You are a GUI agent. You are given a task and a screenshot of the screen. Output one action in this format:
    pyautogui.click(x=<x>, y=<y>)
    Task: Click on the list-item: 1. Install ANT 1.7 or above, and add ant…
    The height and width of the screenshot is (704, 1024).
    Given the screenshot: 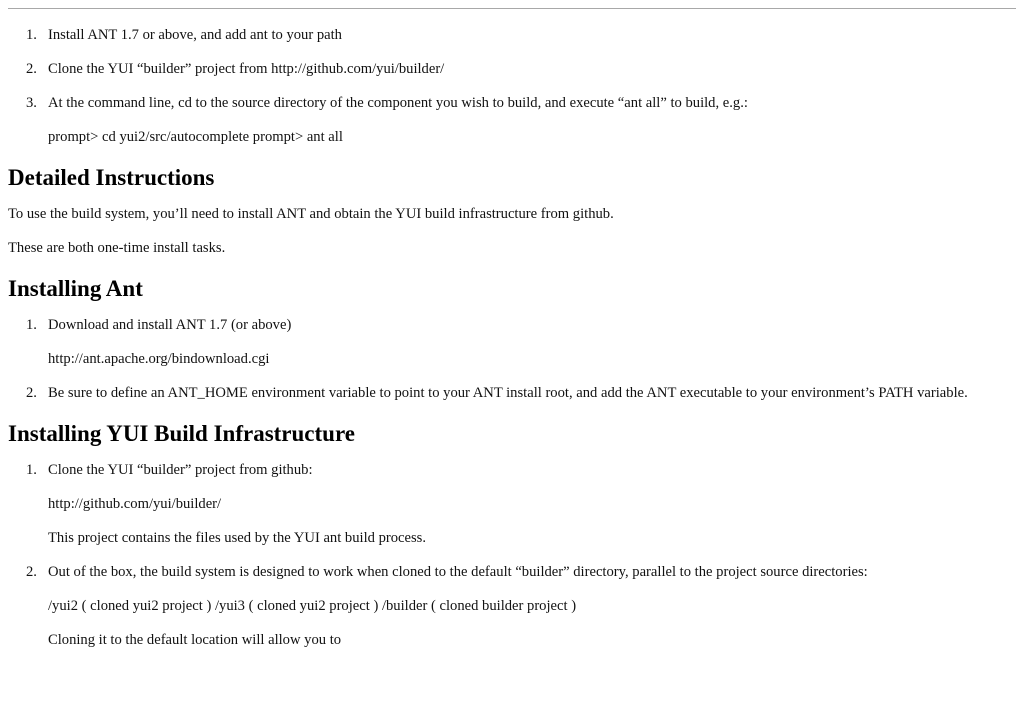 What is the action you would take?
    pyautogui.click(x=508, y=35)
    